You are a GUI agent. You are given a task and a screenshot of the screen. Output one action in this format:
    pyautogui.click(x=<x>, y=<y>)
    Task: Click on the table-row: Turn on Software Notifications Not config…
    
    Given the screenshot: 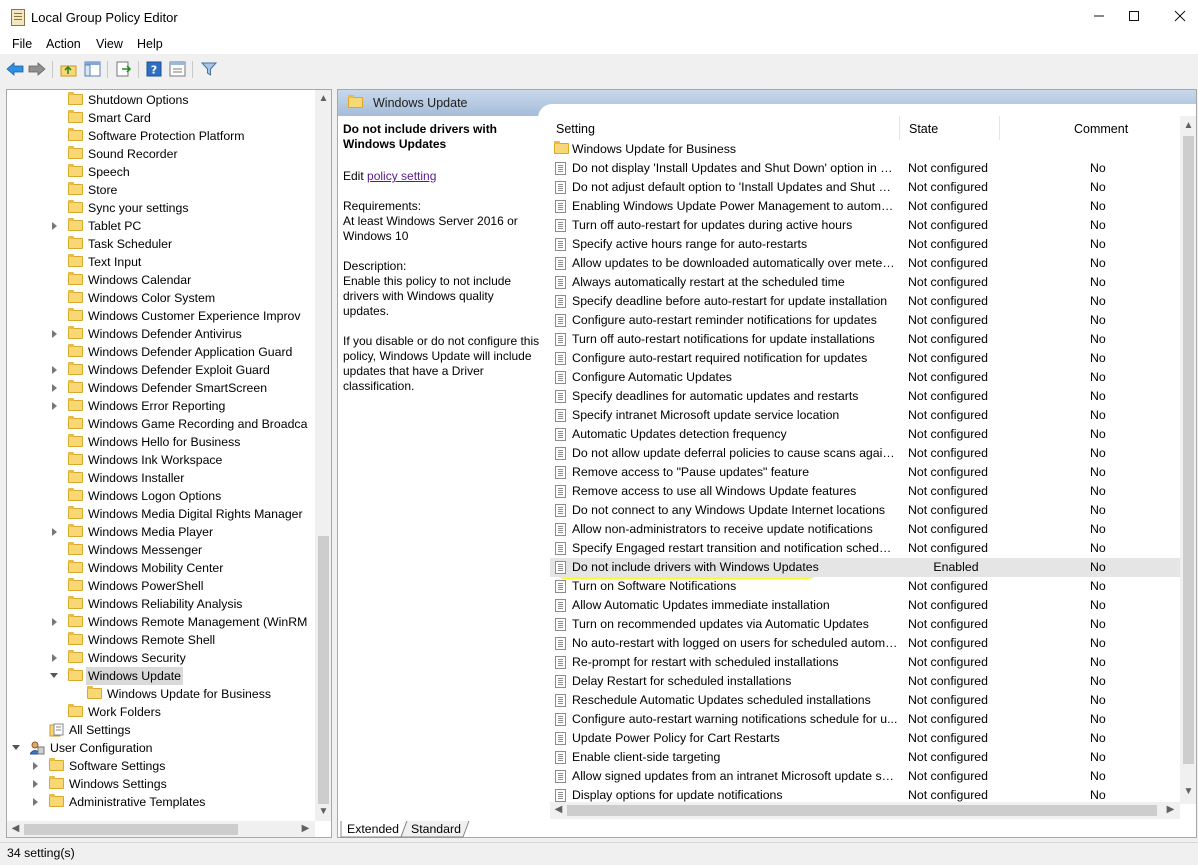 What is the action you would take?
    pyautogui.click(x=865, y=586)
    